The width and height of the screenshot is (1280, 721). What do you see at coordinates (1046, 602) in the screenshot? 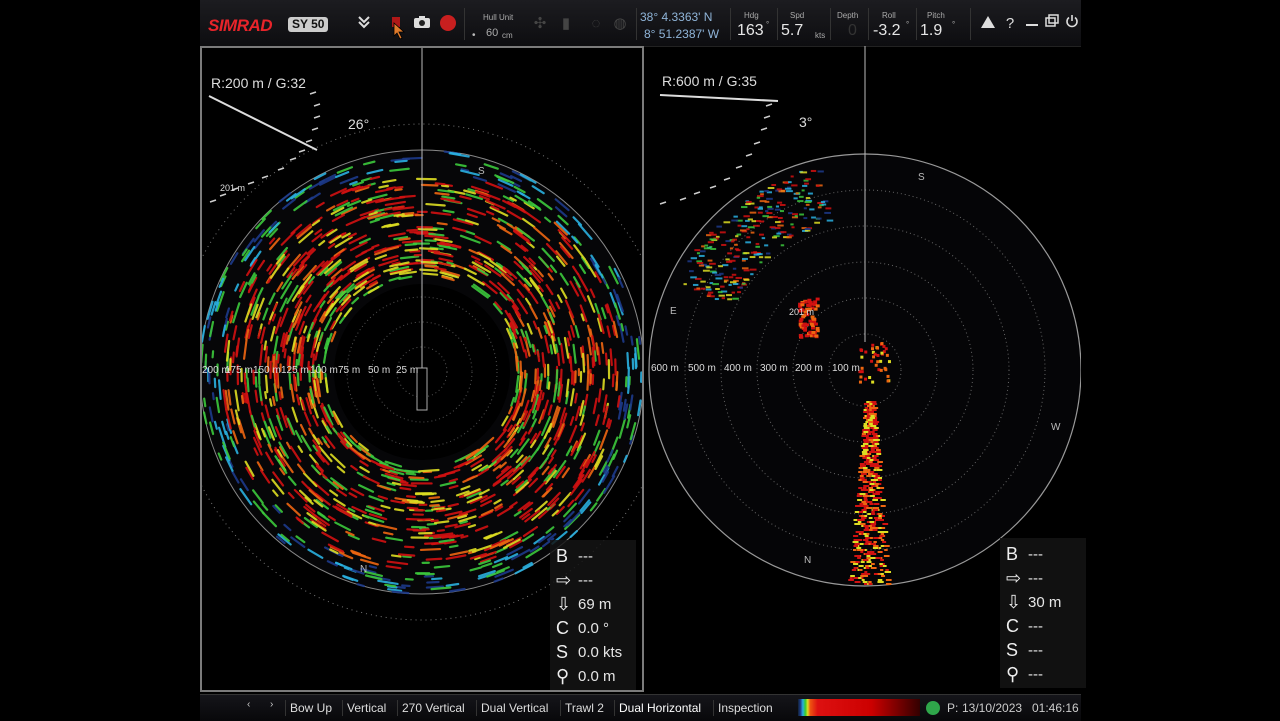
I see `readout-row: ⇩30 m` at bounding box center [1046, 602].